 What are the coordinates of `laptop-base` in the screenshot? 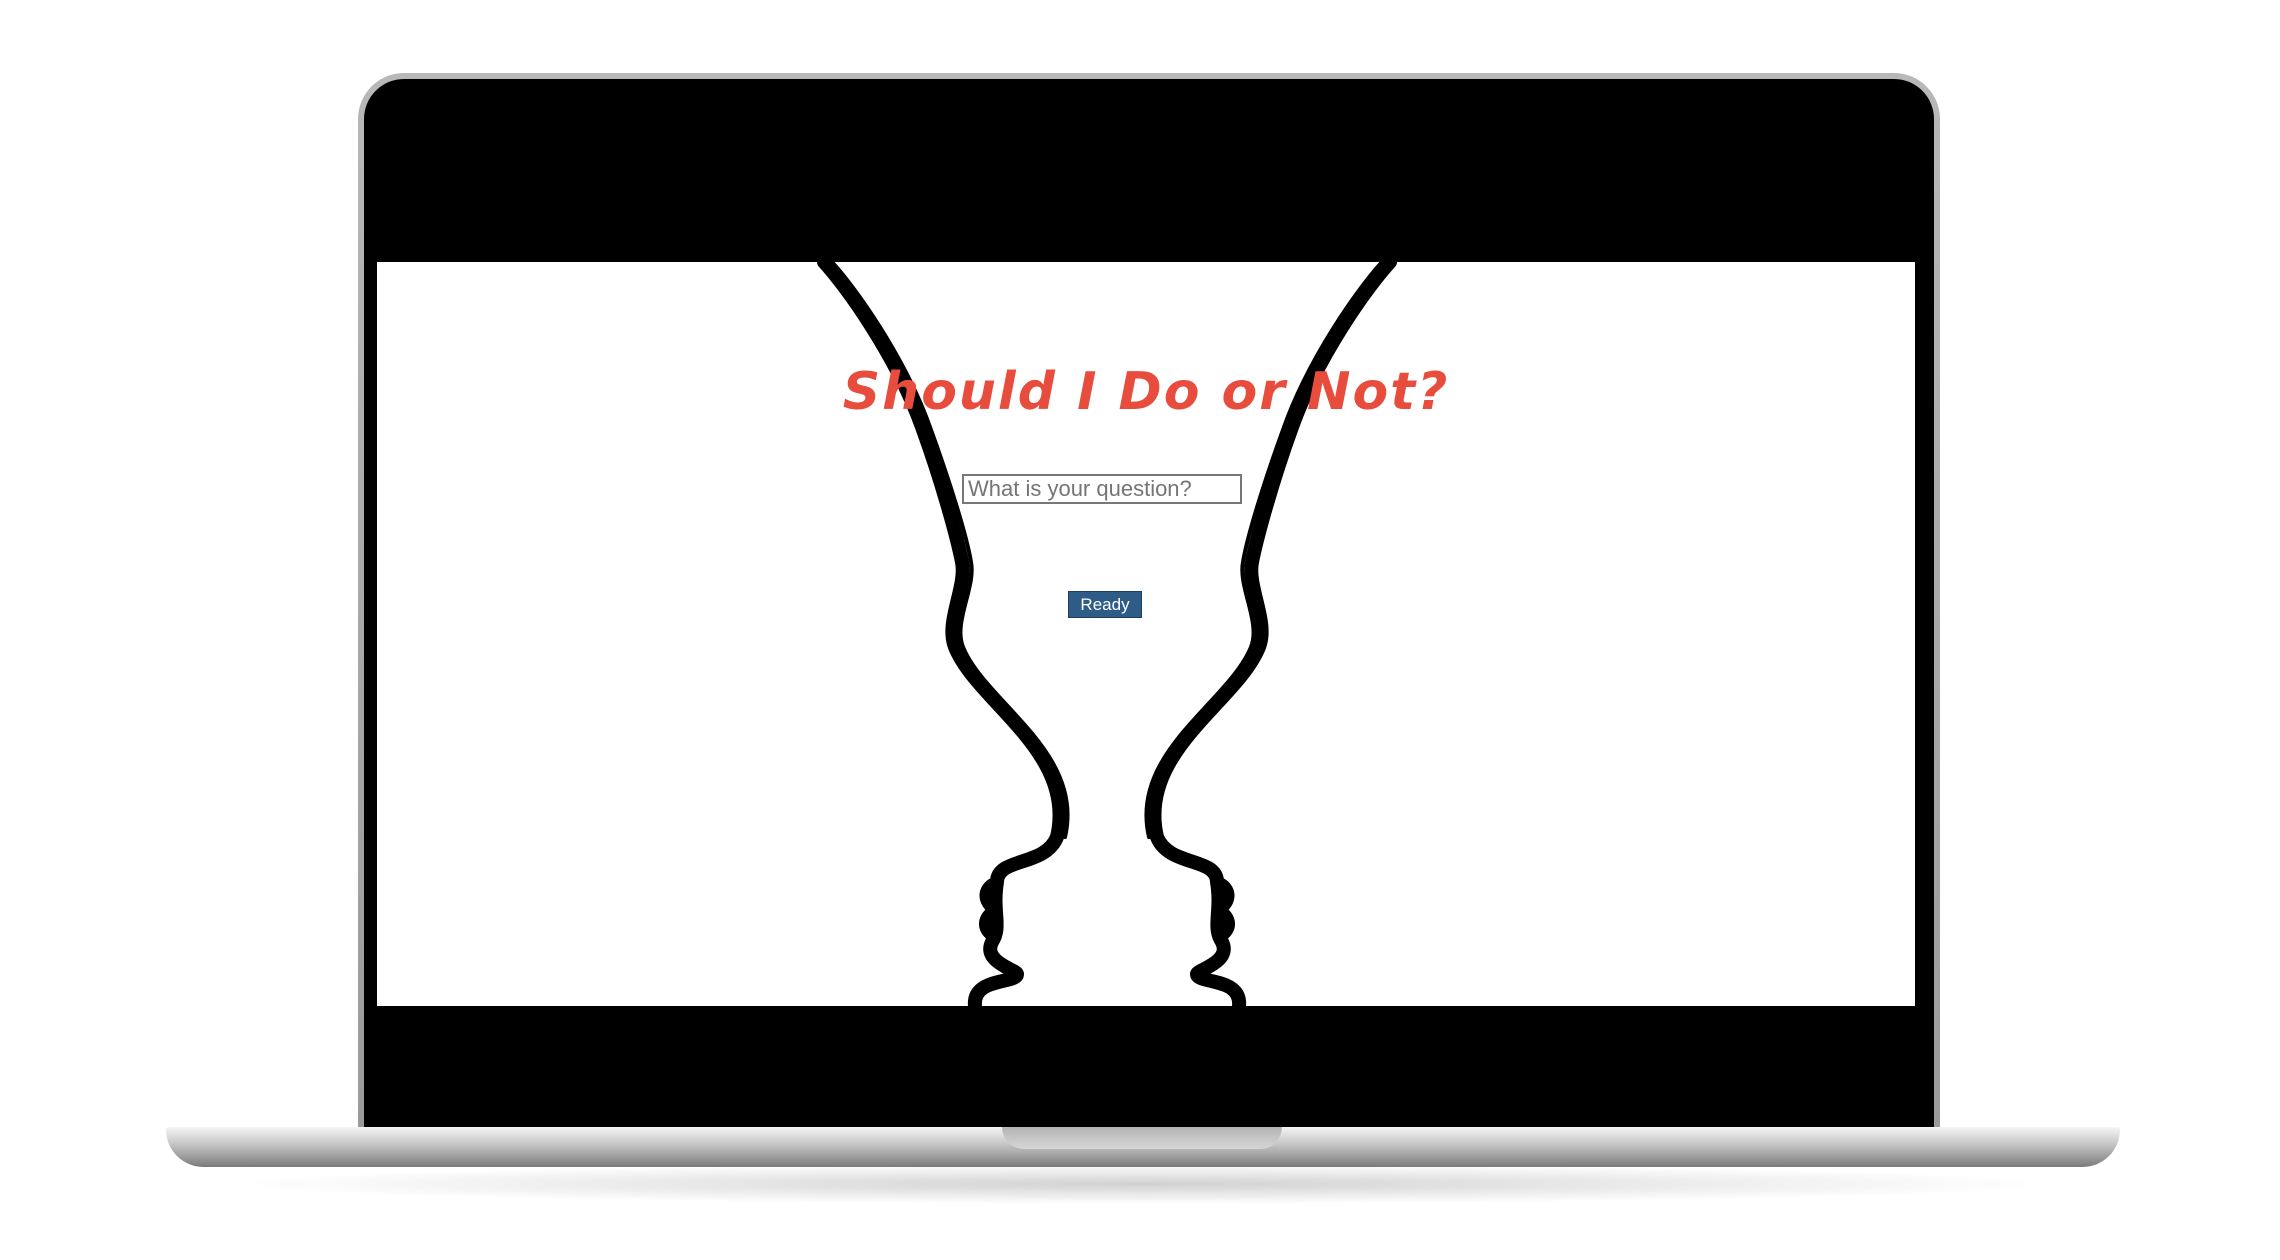 It's located at (1143, 1147).